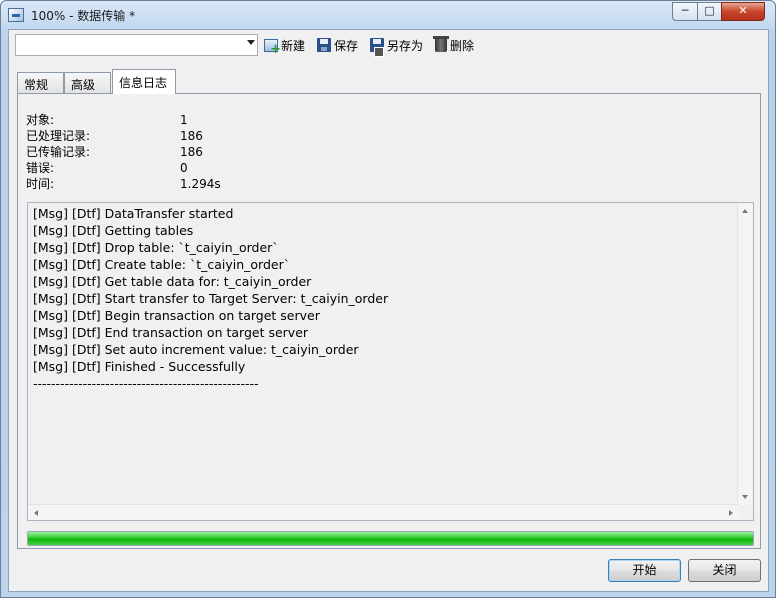 Image resolution: width=776 pixels, height=598 pixels. What do you see at coordinates (405, 45) in the screenshot?
I see `save-as-label: 另存为` at bounding box center [405, 45].